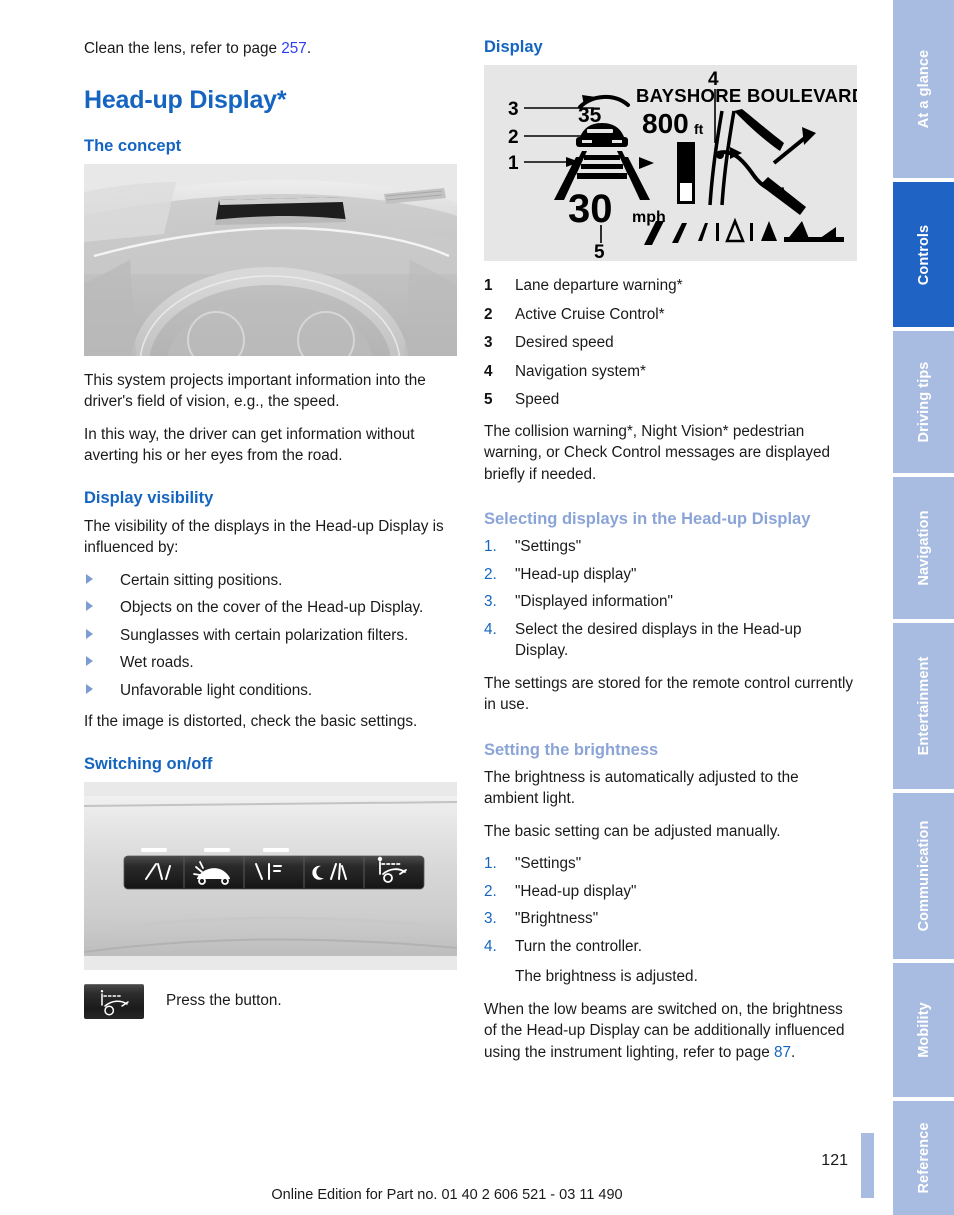  I want to click on hud-callout-1: 1, so click(513, 163).